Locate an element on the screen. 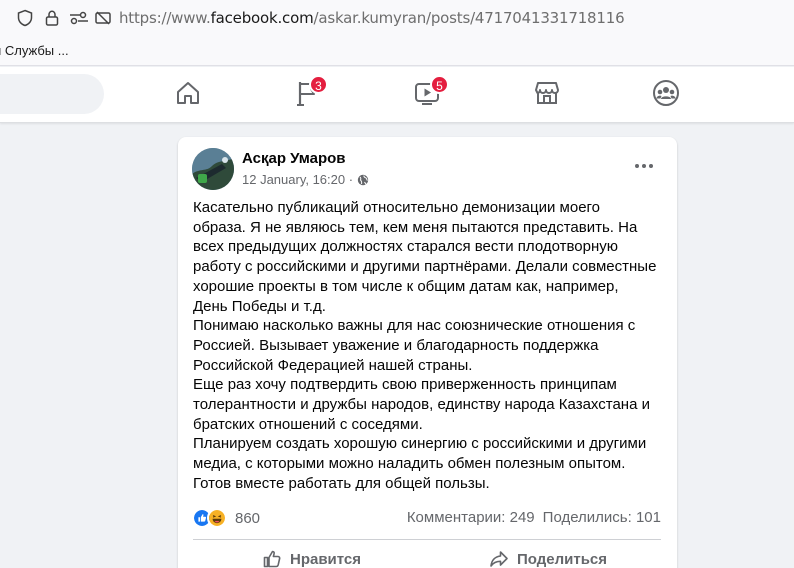 The height and width of the screenshot is (568, 794). watch-badge: 5 is located at coordinates (439, 84).